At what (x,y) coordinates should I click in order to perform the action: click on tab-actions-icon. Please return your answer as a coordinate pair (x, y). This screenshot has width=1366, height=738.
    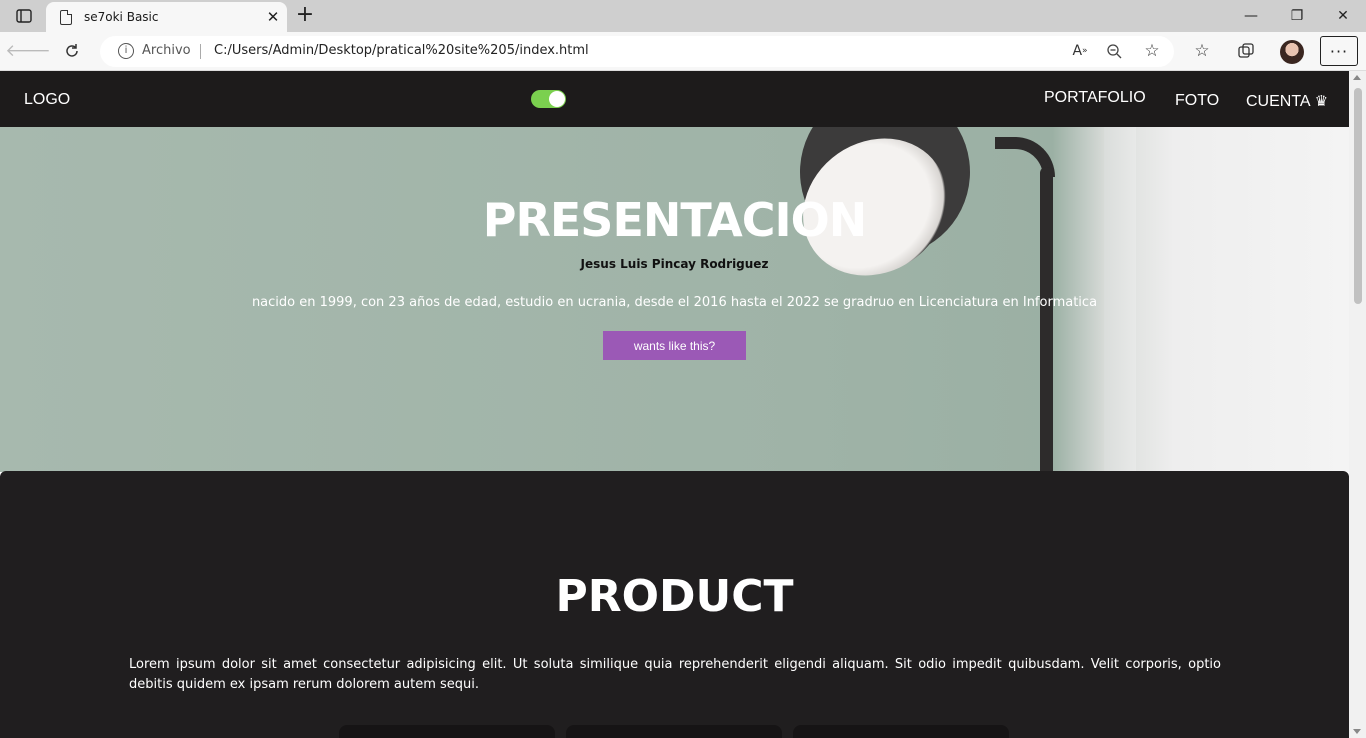
    Looking at the image, I should click on (24, 16).